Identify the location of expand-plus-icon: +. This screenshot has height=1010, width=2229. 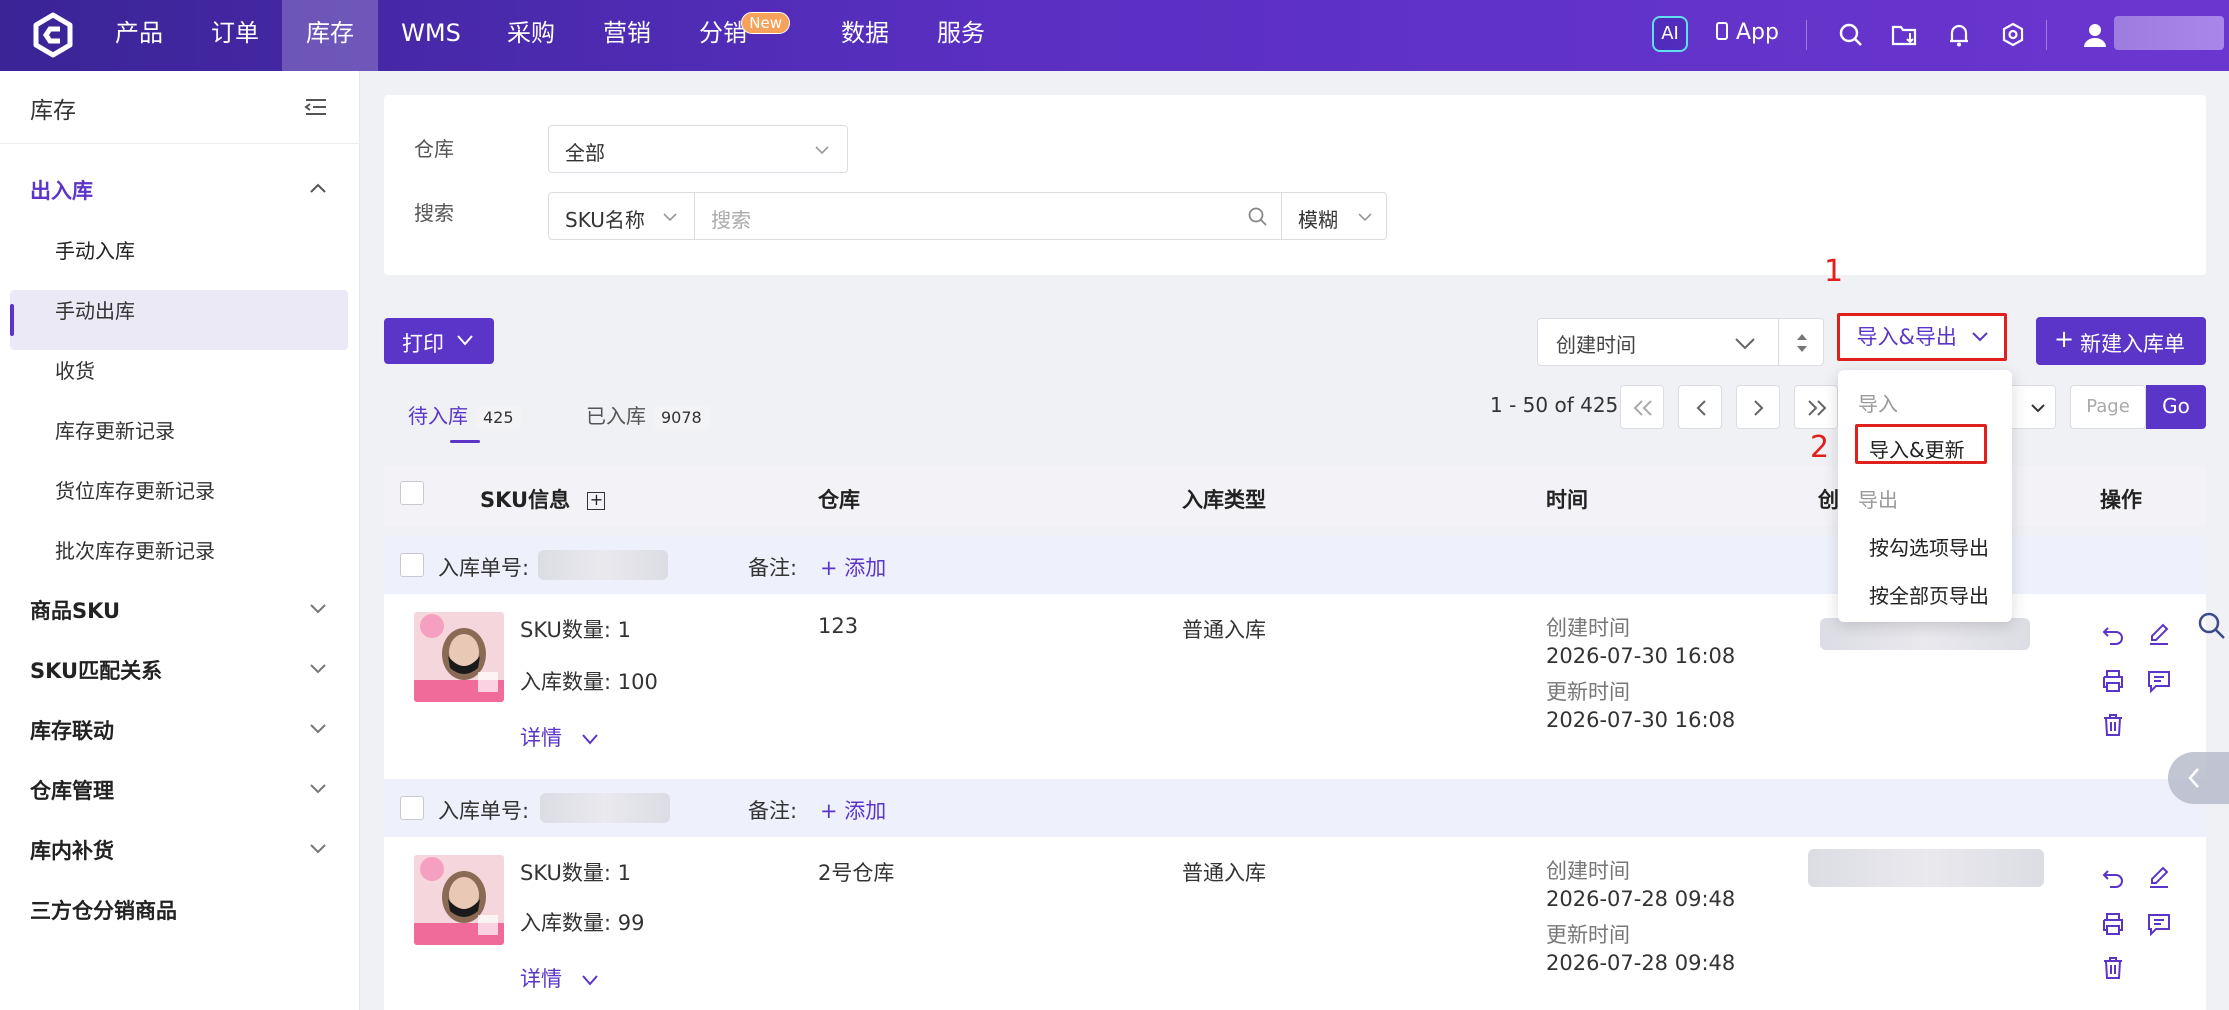
(596, 501).